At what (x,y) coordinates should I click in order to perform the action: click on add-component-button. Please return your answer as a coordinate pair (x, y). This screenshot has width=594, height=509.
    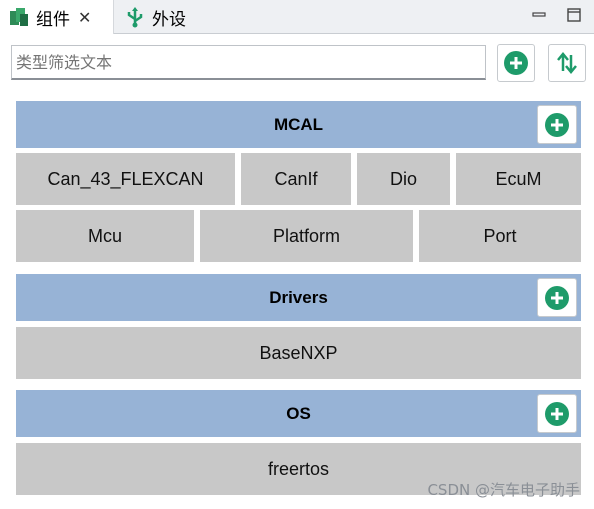
    Looking at the image, I should click on (516, 63).